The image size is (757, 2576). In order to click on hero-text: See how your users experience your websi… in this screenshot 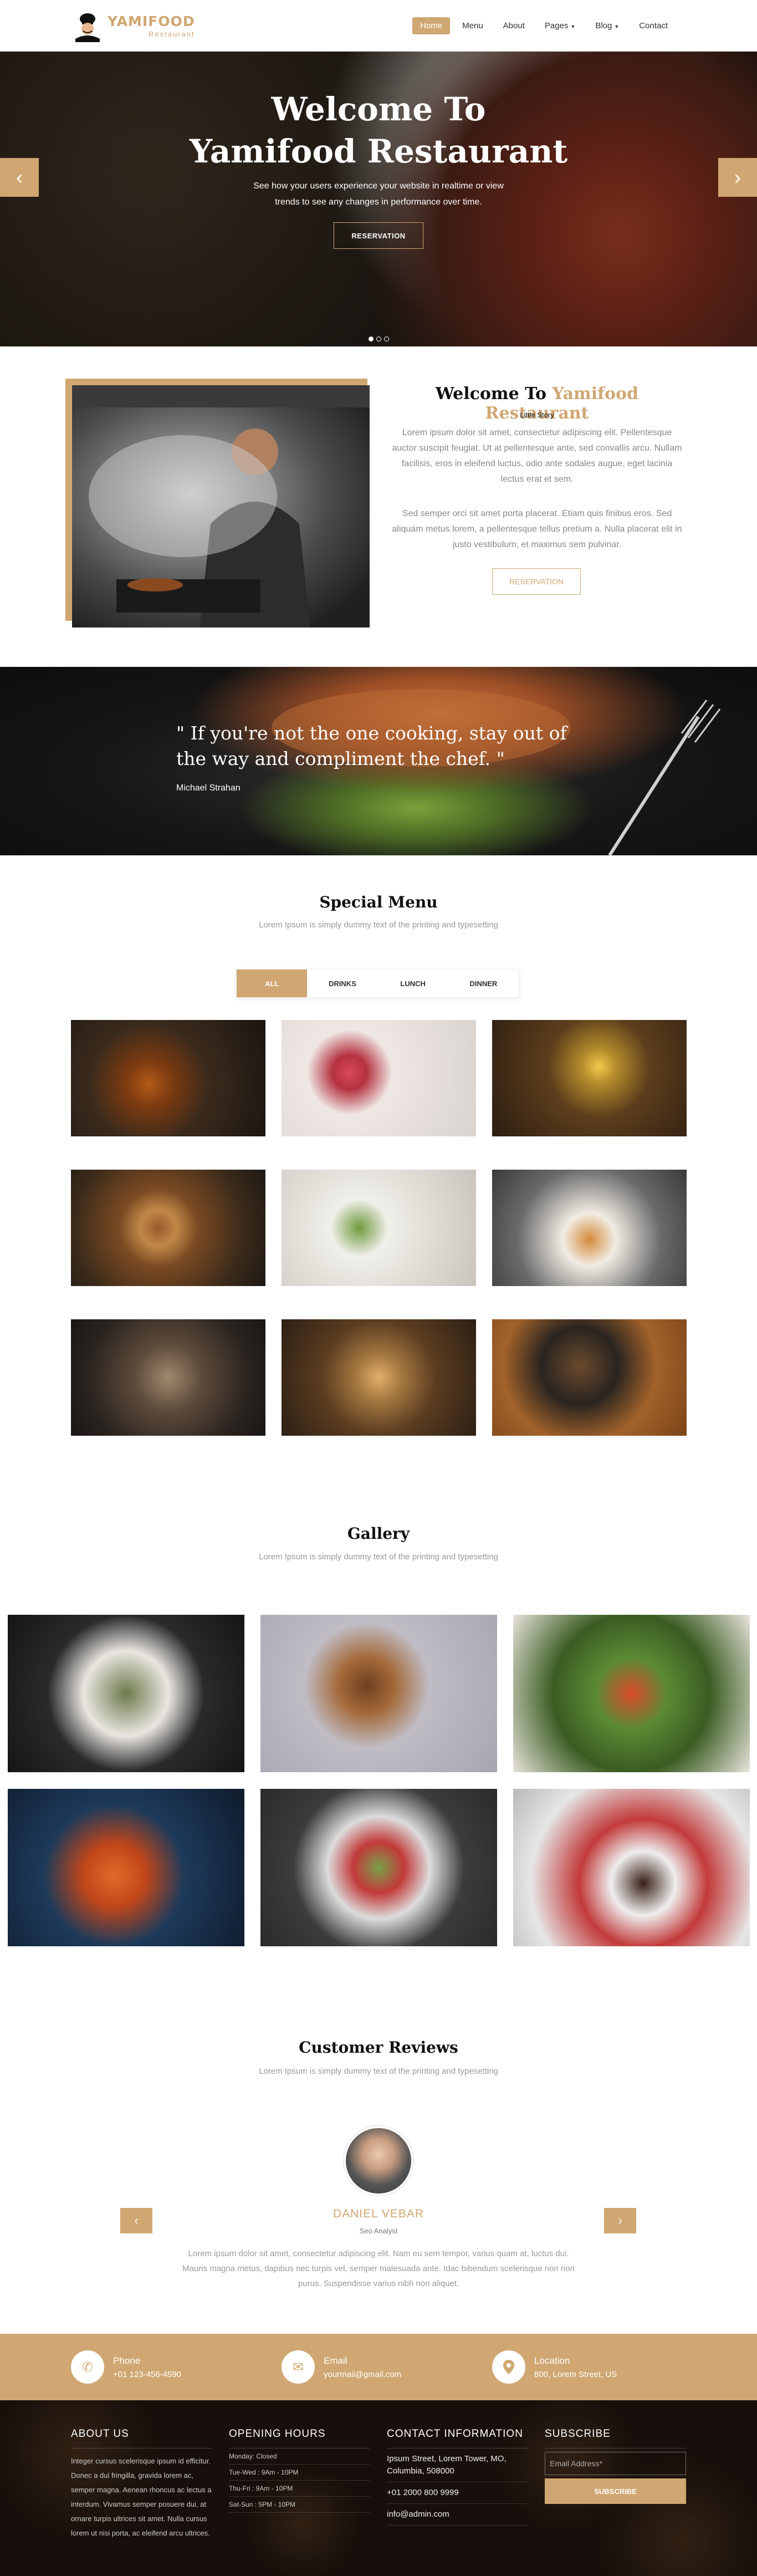, I will do `click(378, 194)`.